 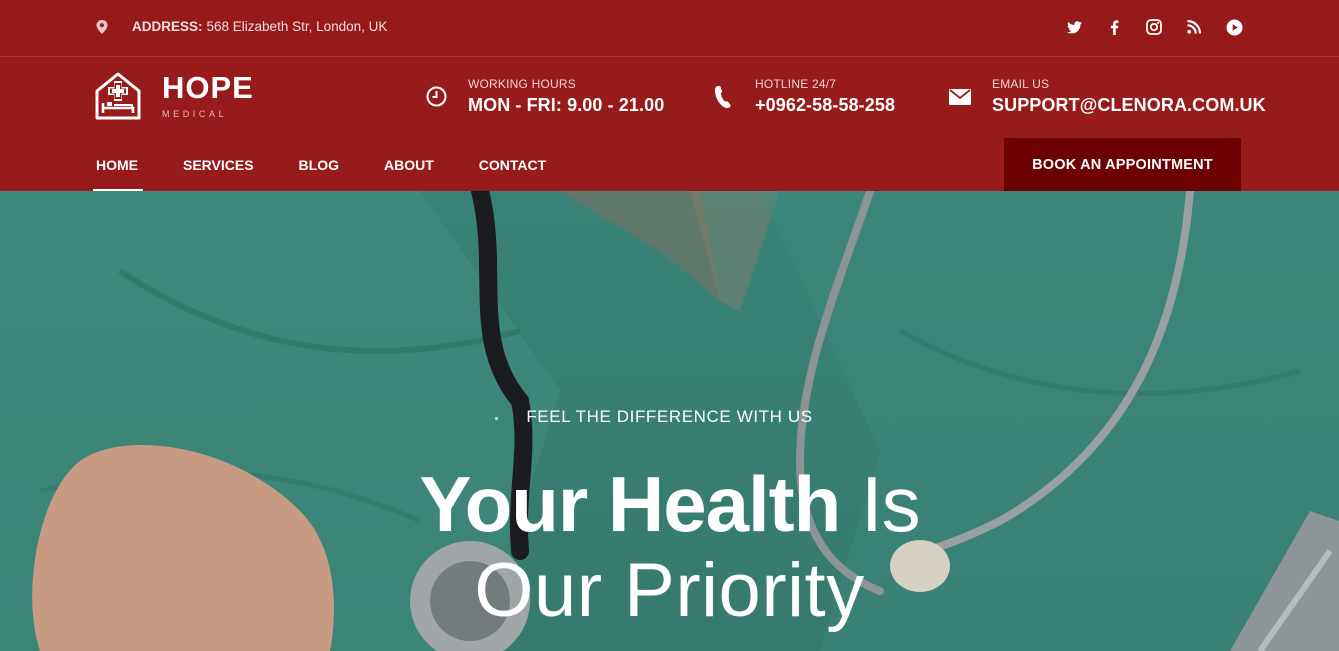 I want to click on hotline-label: HOTLINE 24/7, so click(x=796, y=84).